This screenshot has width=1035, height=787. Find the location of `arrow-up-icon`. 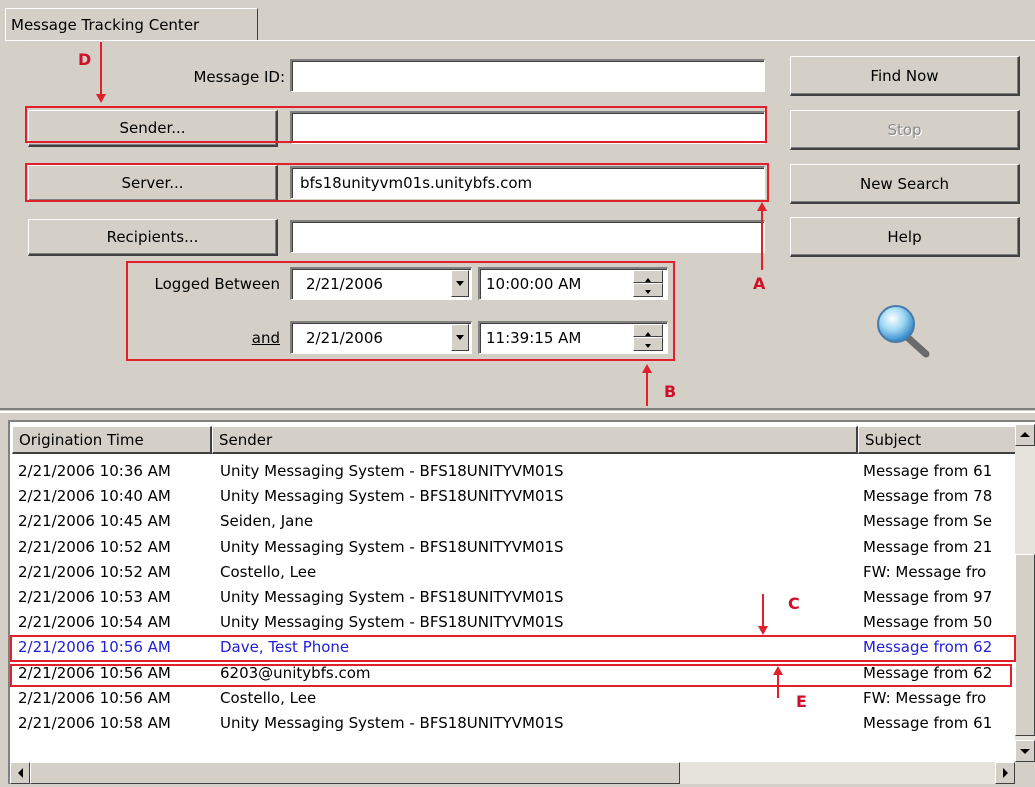

arrow-up-icon is located at coordinates (1025, 434).